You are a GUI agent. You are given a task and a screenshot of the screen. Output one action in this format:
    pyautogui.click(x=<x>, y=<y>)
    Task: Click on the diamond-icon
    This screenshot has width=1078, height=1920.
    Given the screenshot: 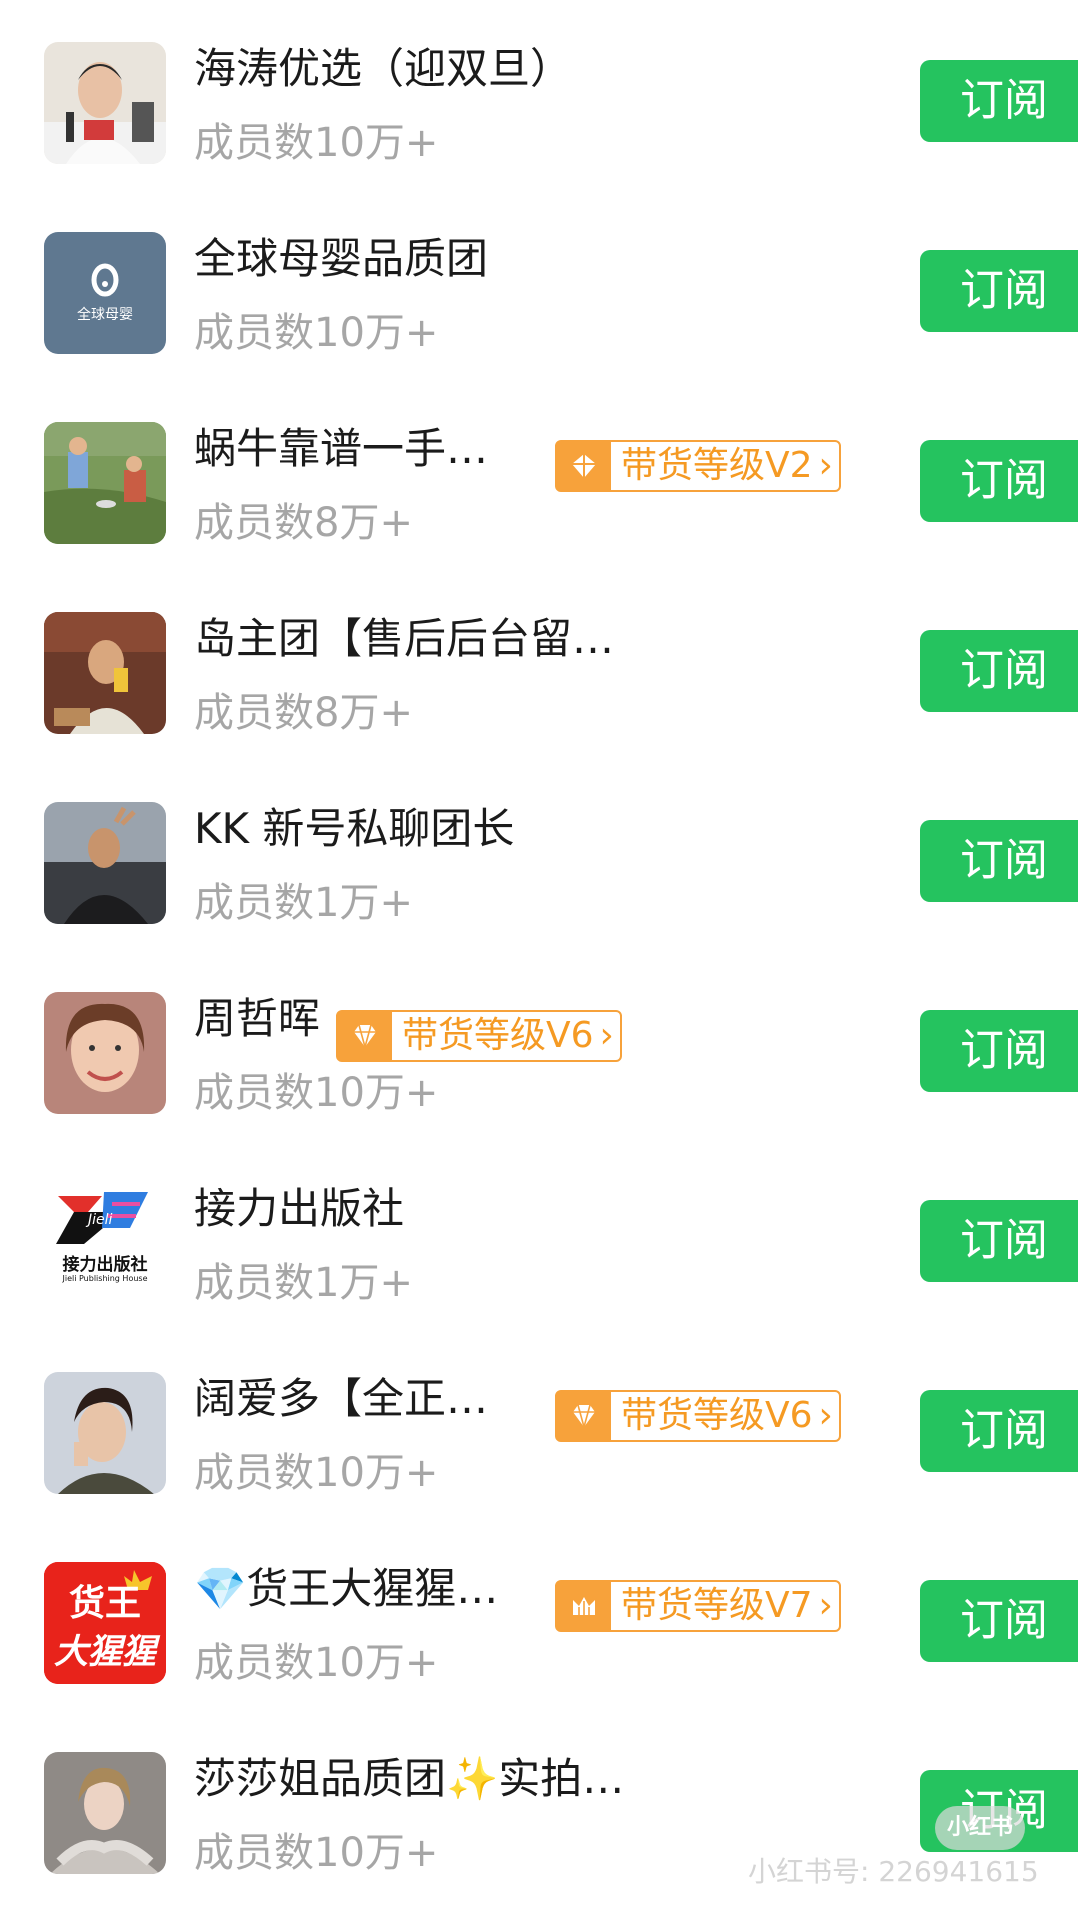 What is the action you would take?
    pyautogui.click(x=584, y=466)
    